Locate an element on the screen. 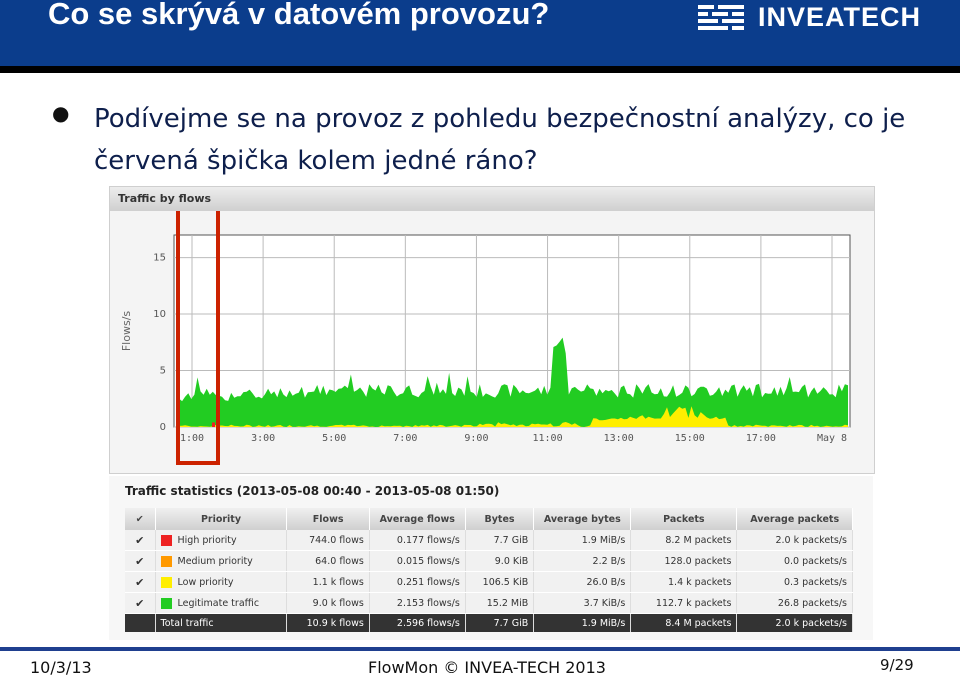 The width and height of the screenshot is (960, 682). y-tick-label: 10 is located at coordinates (159, 314).